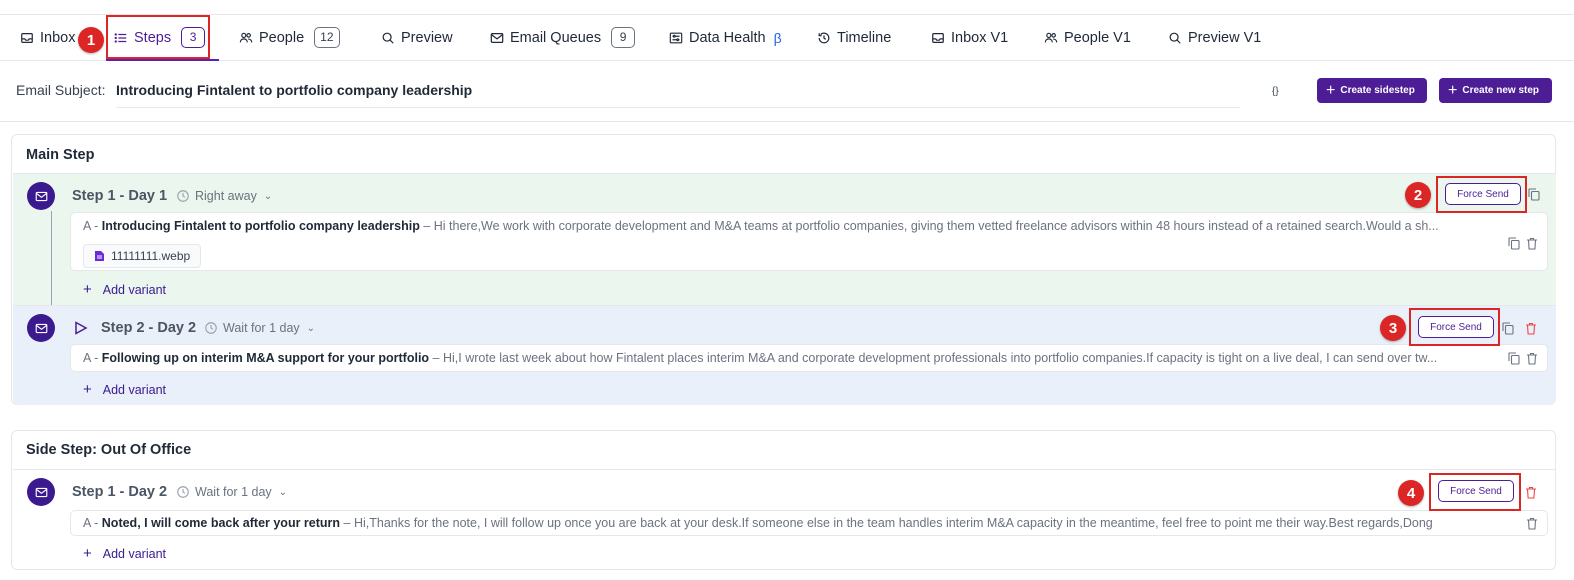 The height and width of the screenshot is (580, 1574). Describe the element at coordinates (854, 37) in the screenshot. I see `tab-timeline: Timeline` at that location.